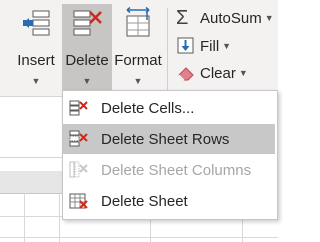  Describe the element at coordinates (36, 48) in the screenshot. I see `insert-button: Insert ▼` at that location.